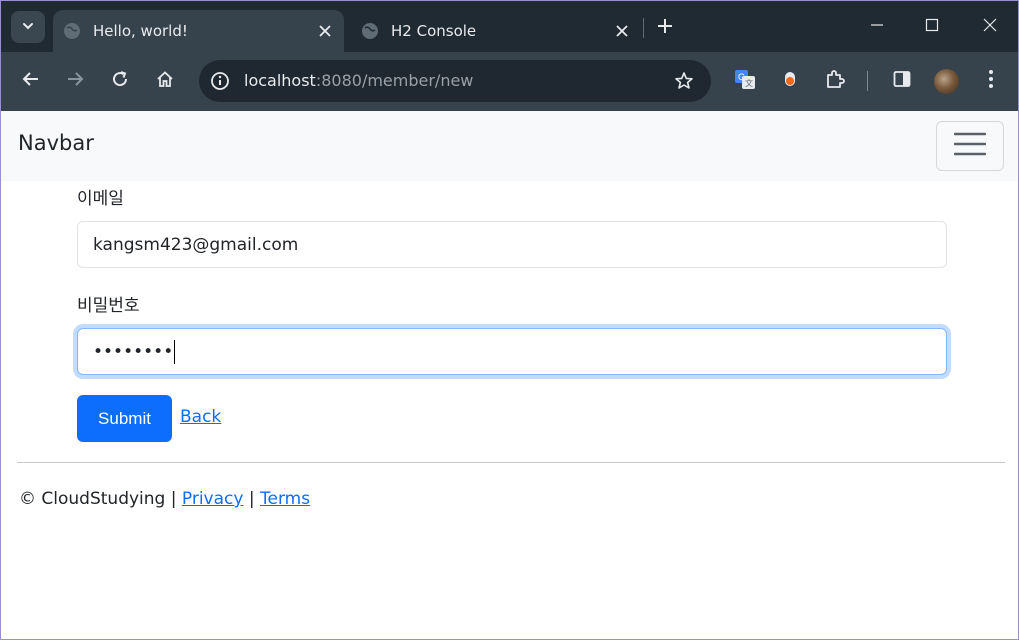 The image size is (1019, 640). Describe the element at coordinates (56, 143) in the screenshot. I see `navbar-brand: Navbar` at that location.